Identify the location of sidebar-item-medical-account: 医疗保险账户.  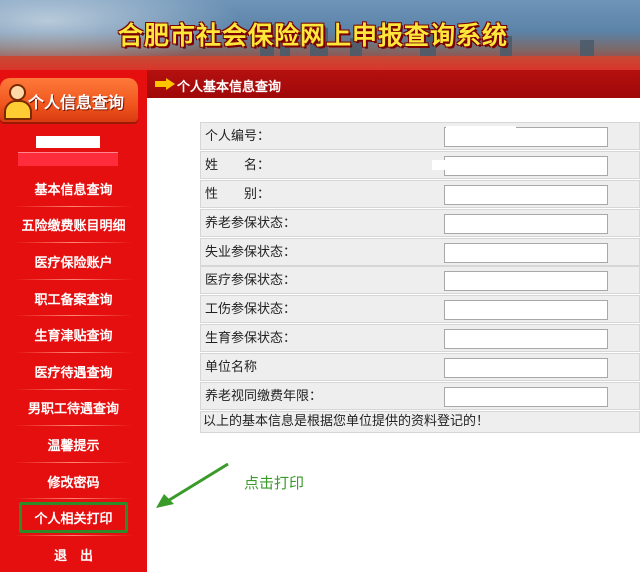
(73, 261).